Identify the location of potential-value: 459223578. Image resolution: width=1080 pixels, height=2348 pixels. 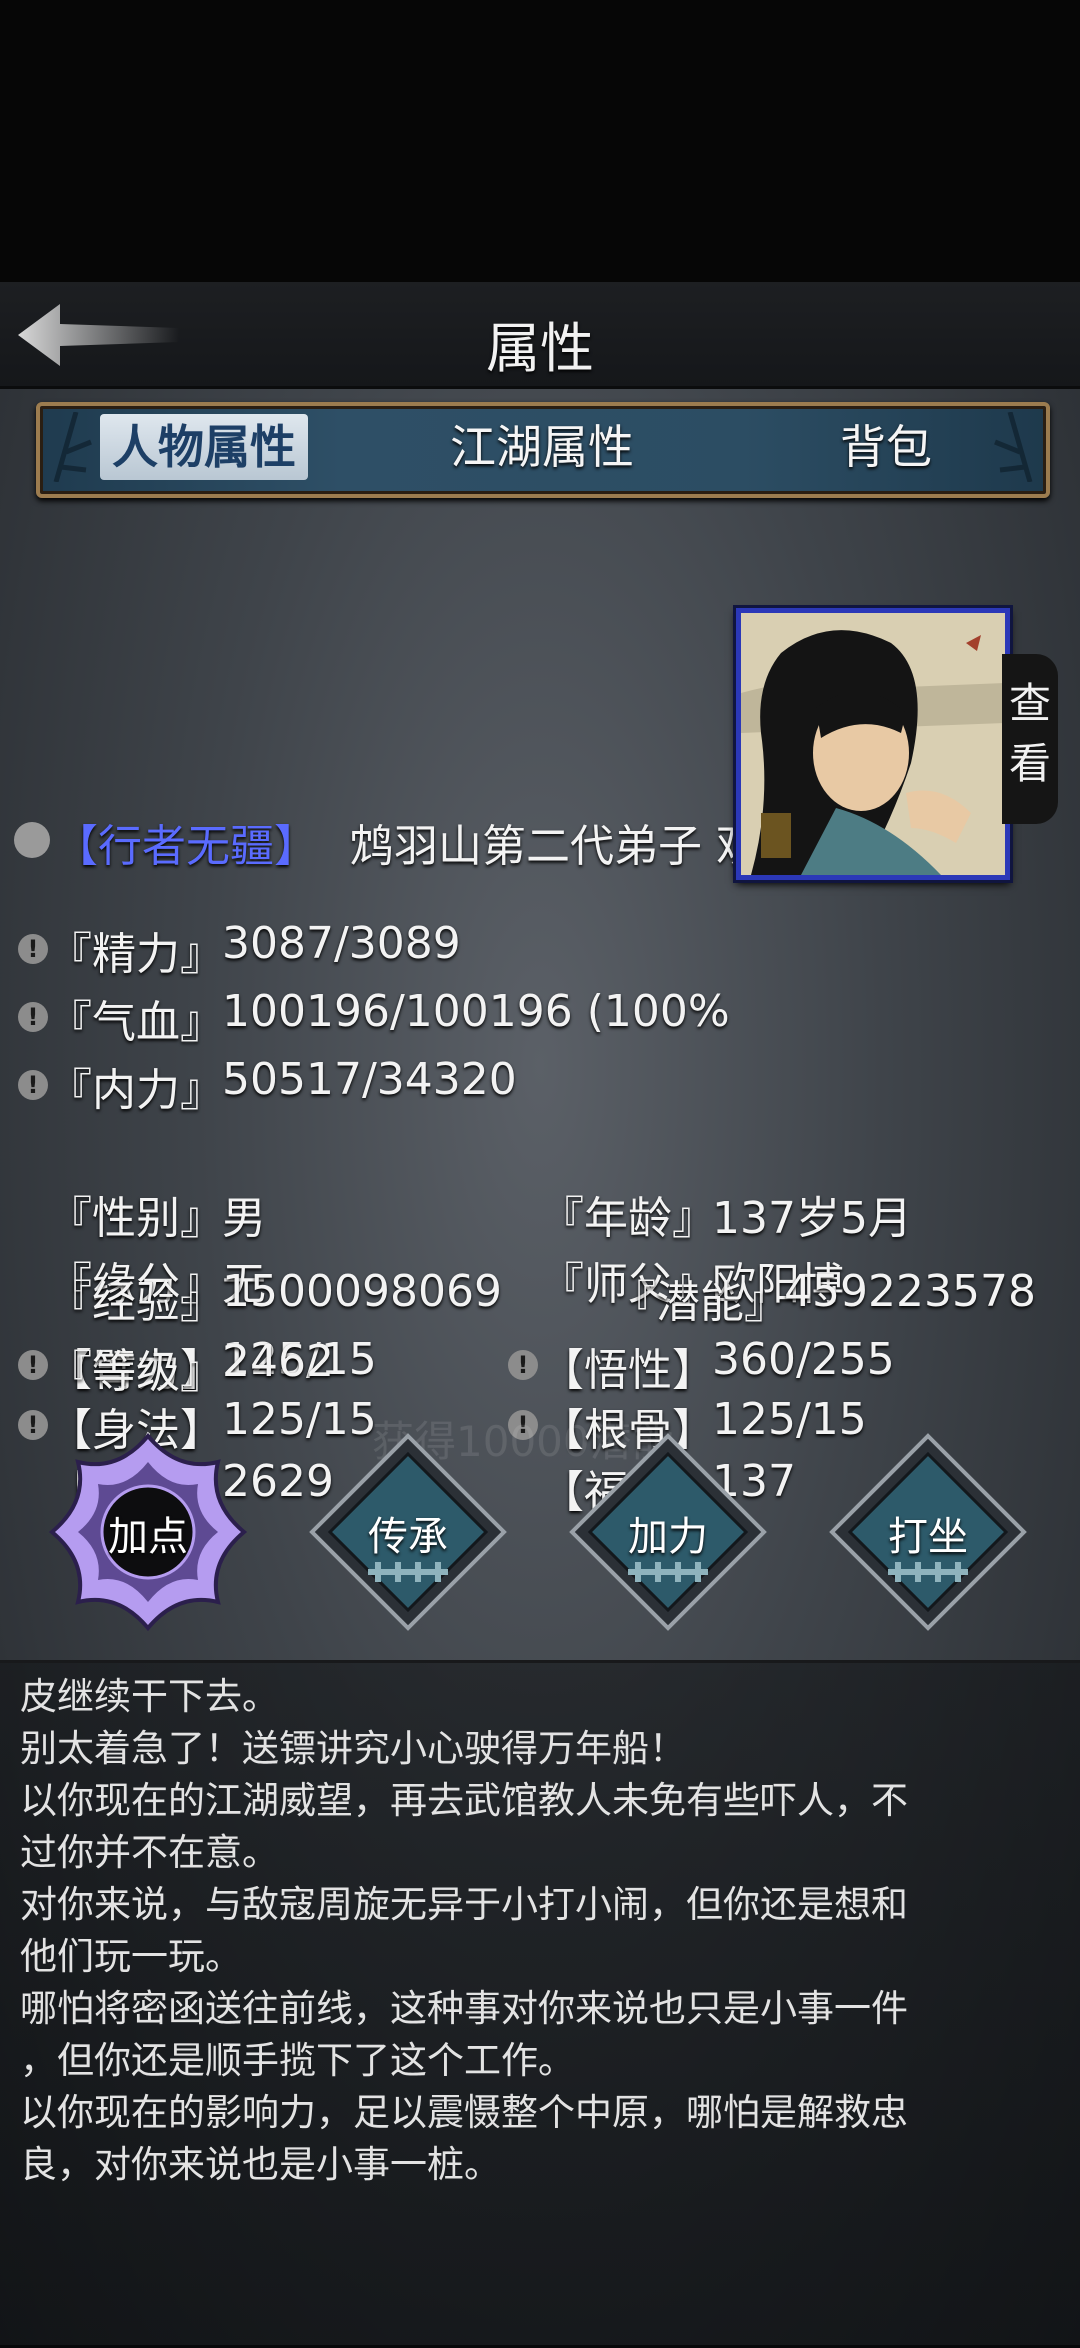
(910, 1291).